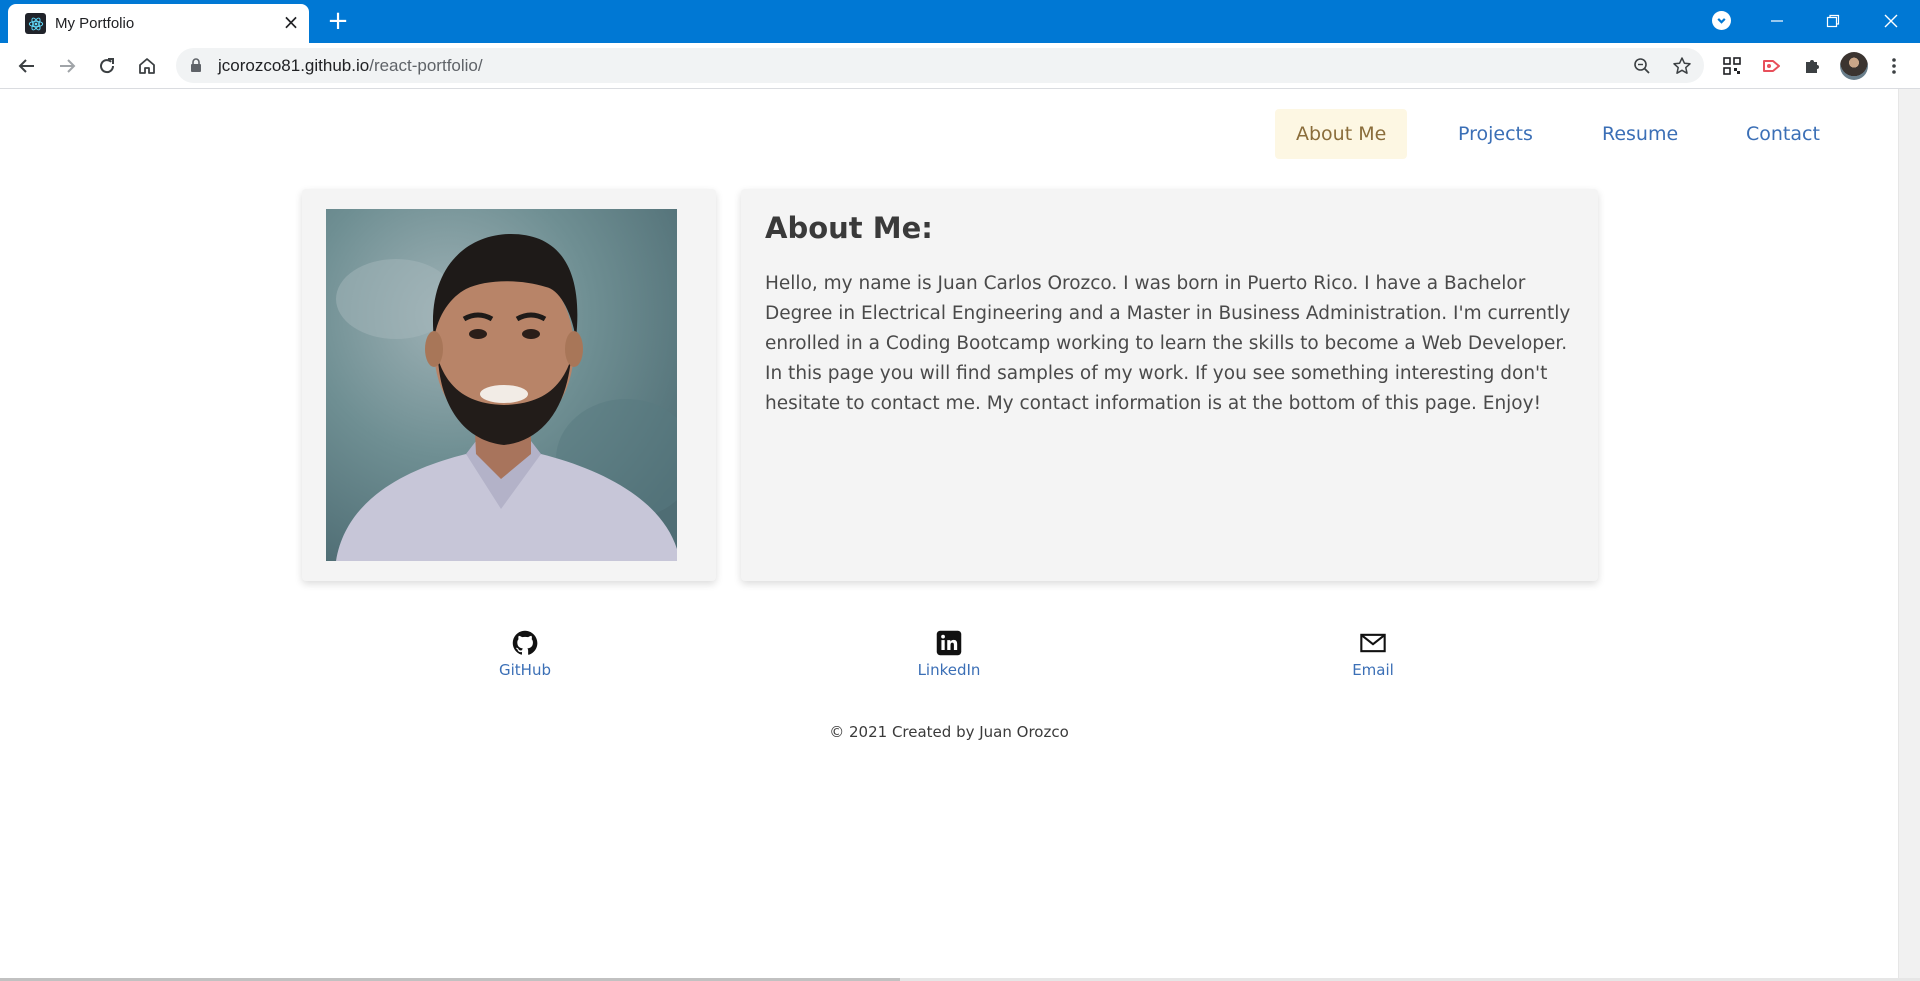 The height and width of the screenshot is (981, 1920). Describe the element at coordinates (1894, 66) in the screenshot. I see `menu-kebab-icon` at that location.